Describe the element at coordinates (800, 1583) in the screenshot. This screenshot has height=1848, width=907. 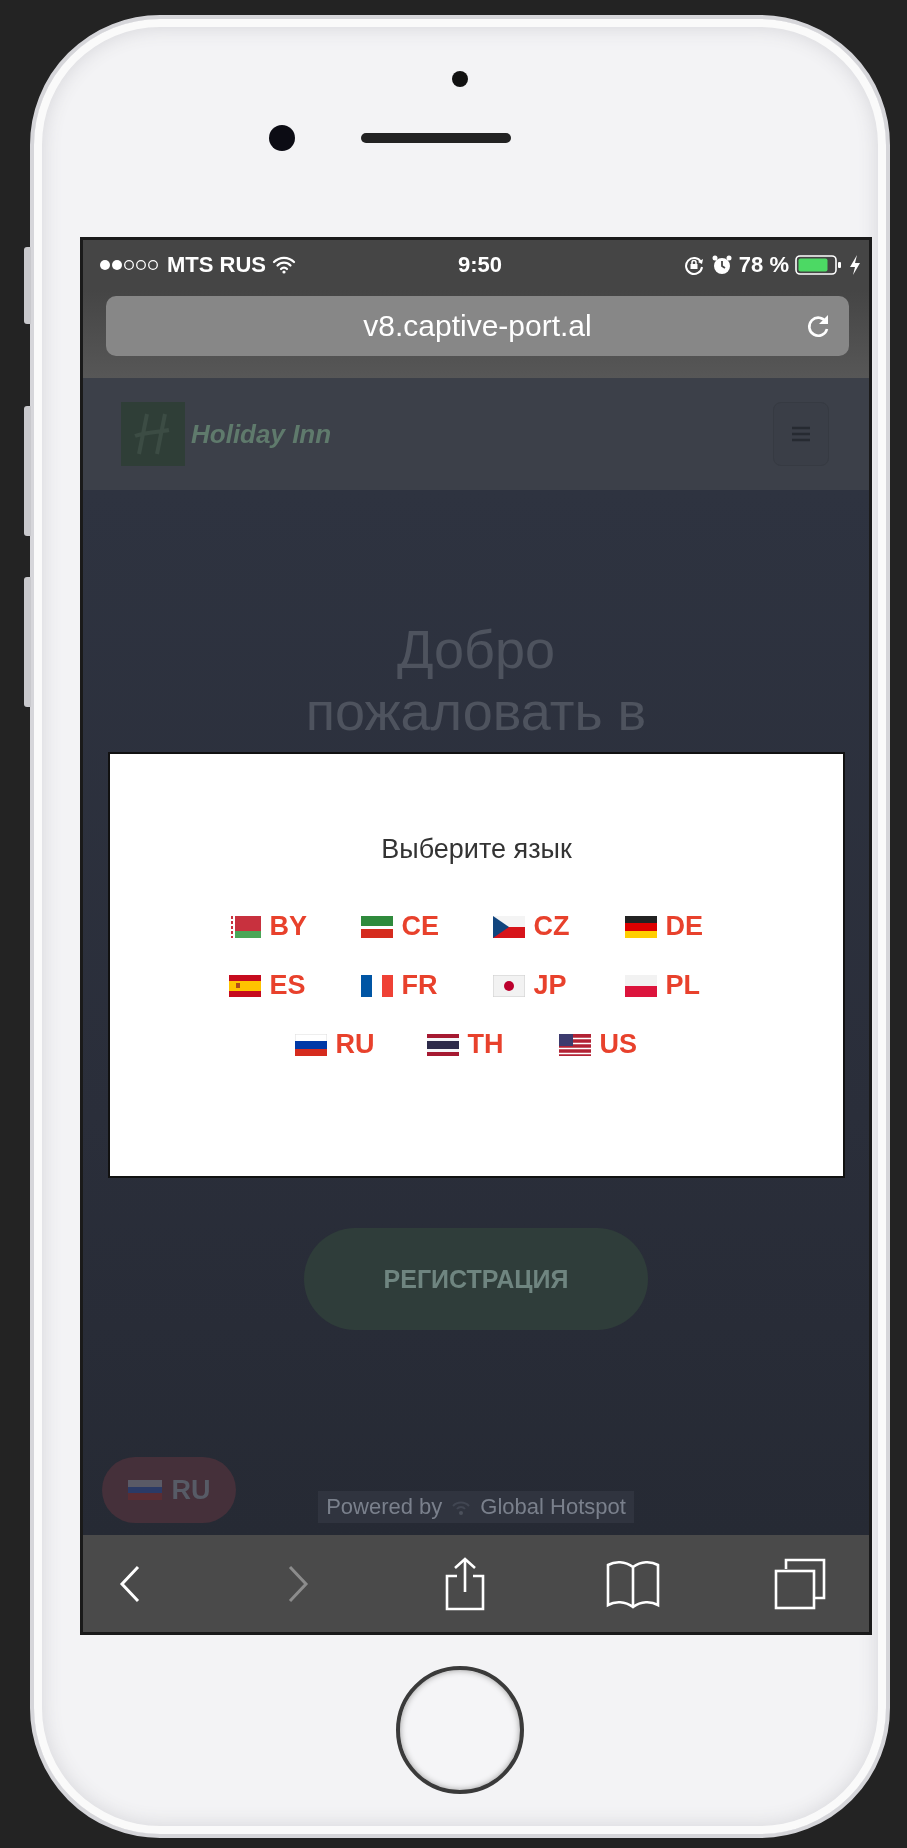
I see `overlapping-squares-icon` at that location.